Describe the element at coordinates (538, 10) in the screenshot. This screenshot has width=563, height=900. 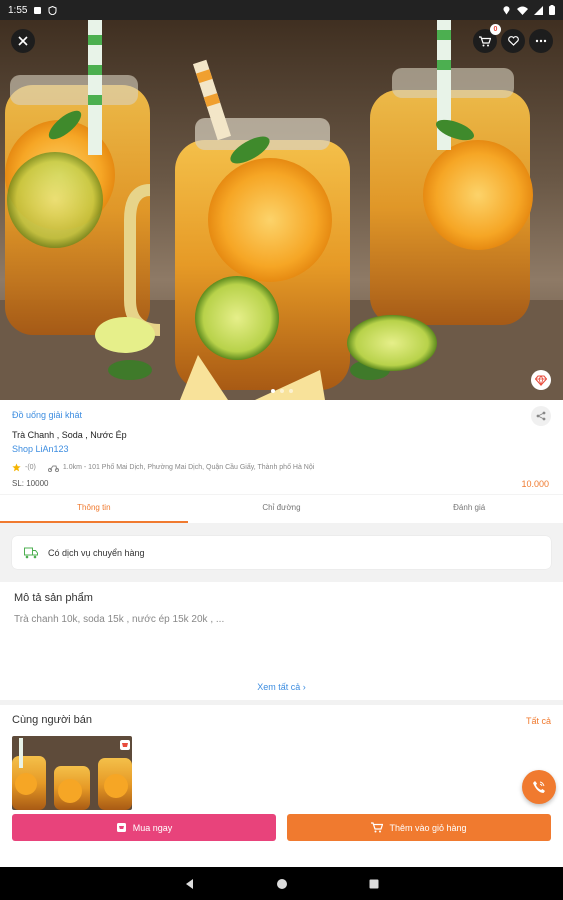
I see `signal-icon` at that location.